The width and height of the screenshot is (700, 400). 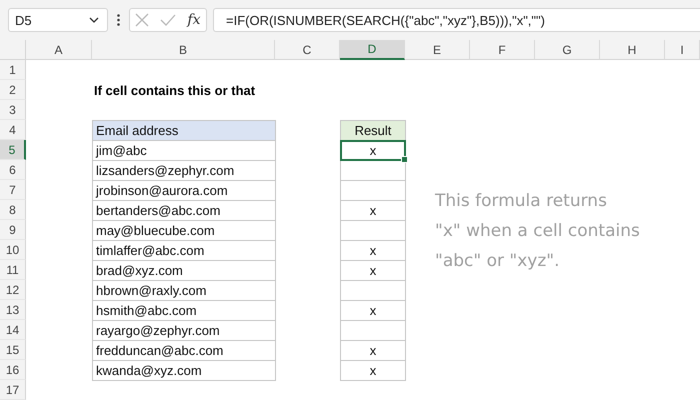 What do you see at coordinates (184, 170) in the screenshot?
I see `table-cell: lizsanders@zephyr.com` at bounding box center [184, 170].